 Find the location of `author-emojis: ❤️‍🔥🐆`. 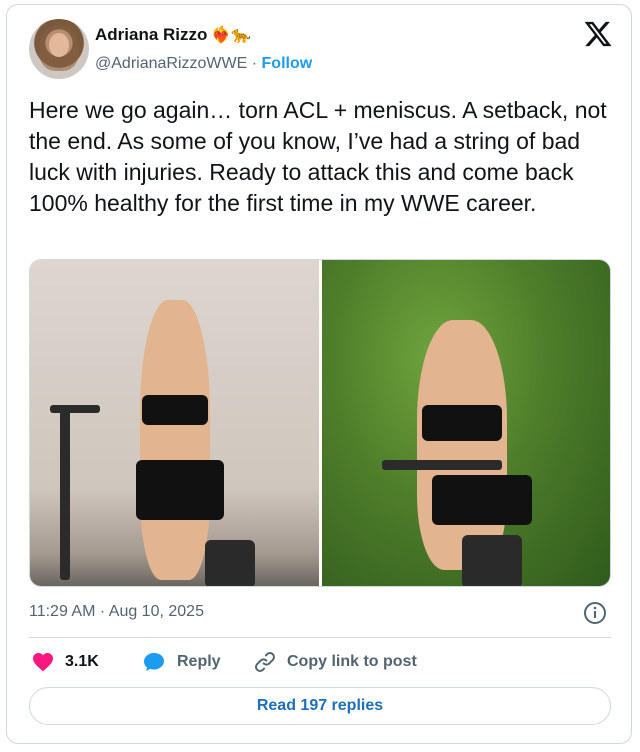

author-emojis: ❤️‍🔥🐆 is located at coordinates (231, 35).